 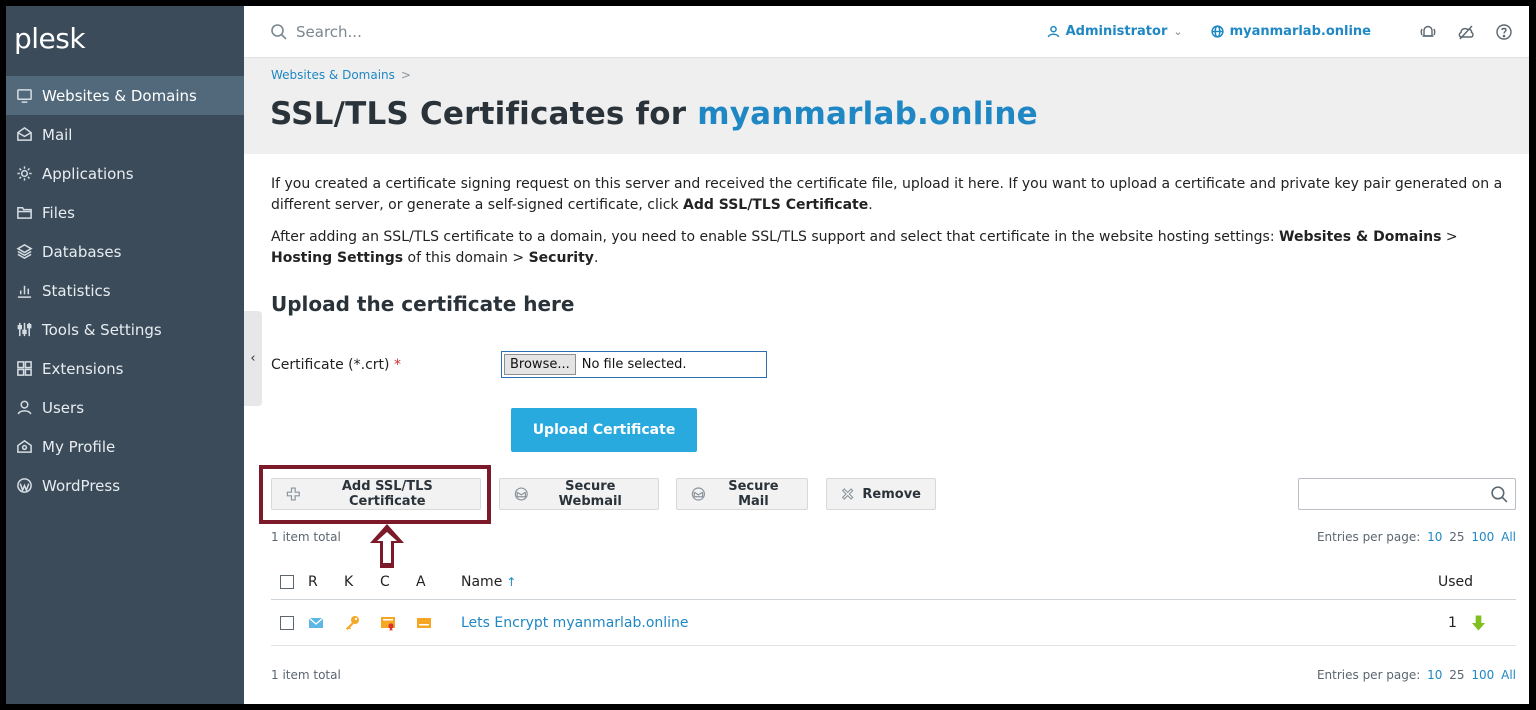 What do you see at coordinates (57, 134) in the screenshot?
I see `sidebar-item-label: Mail` at bounding box center [57, 134].